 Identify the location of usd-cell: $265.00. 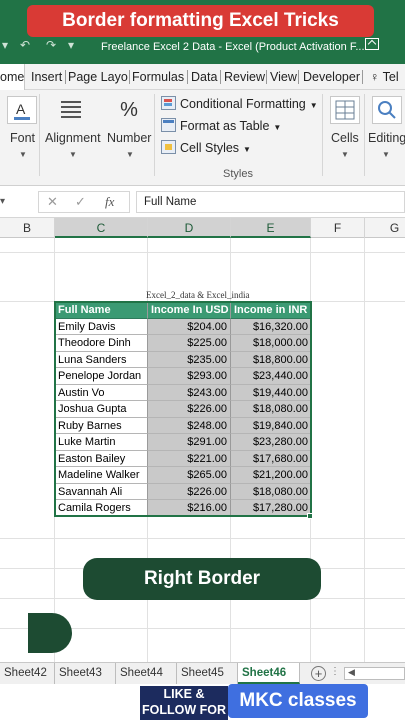
(189, 475).